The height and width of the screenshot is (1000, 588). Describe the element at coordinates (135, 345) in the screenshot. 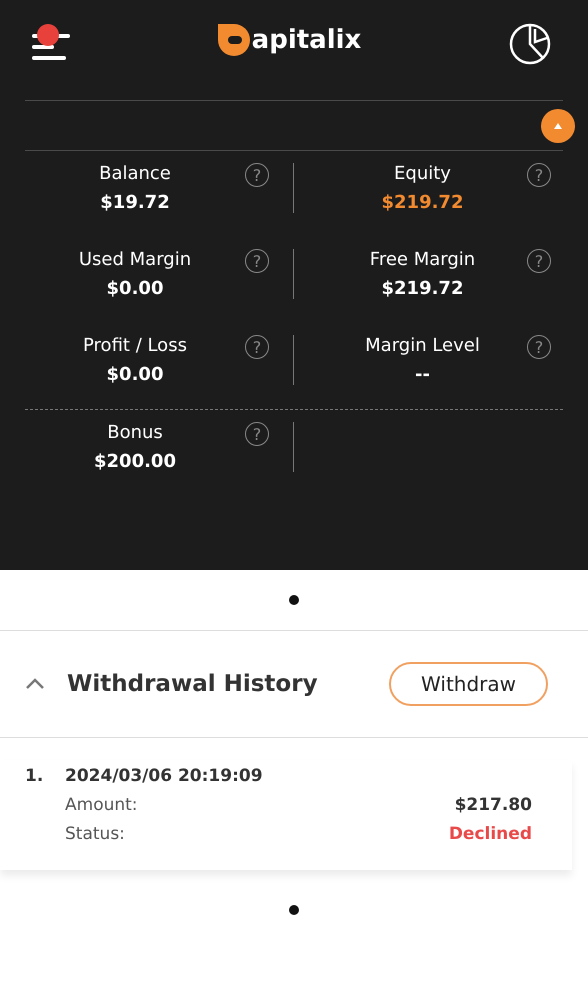

I see `metric-label: Profit / Loss` at that location.